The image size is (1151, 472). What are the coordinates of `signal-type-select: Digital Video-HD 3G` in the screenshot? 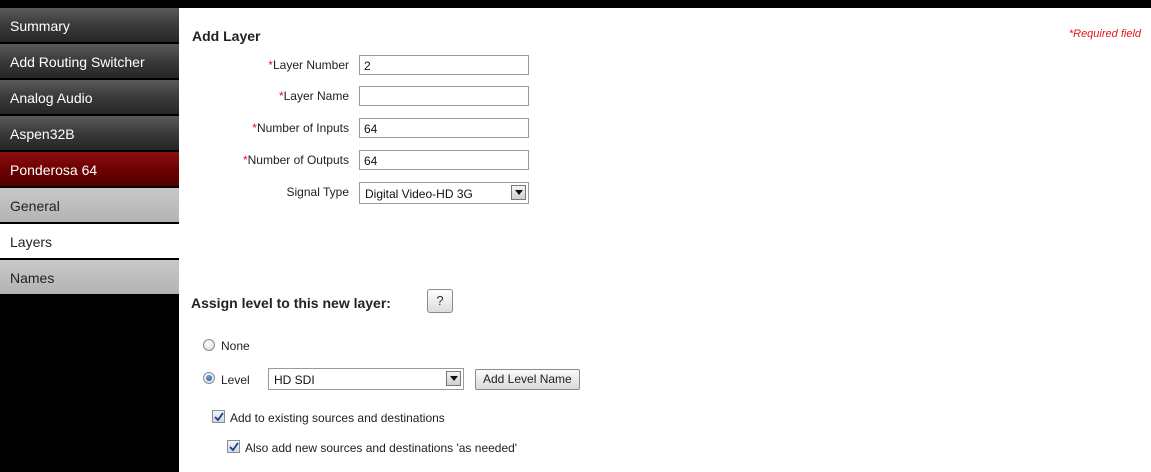 It's located at (444, 193).